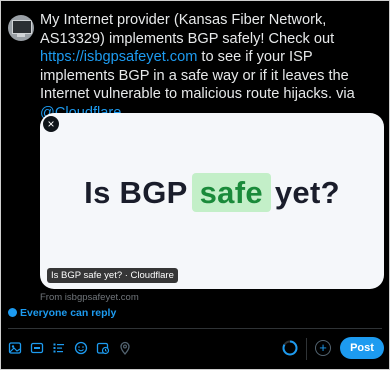 This screenshot has height=370, width=390. Describe the element at coordinates (80, 347) in the screenshot. I see `emoji-icon` at that location.